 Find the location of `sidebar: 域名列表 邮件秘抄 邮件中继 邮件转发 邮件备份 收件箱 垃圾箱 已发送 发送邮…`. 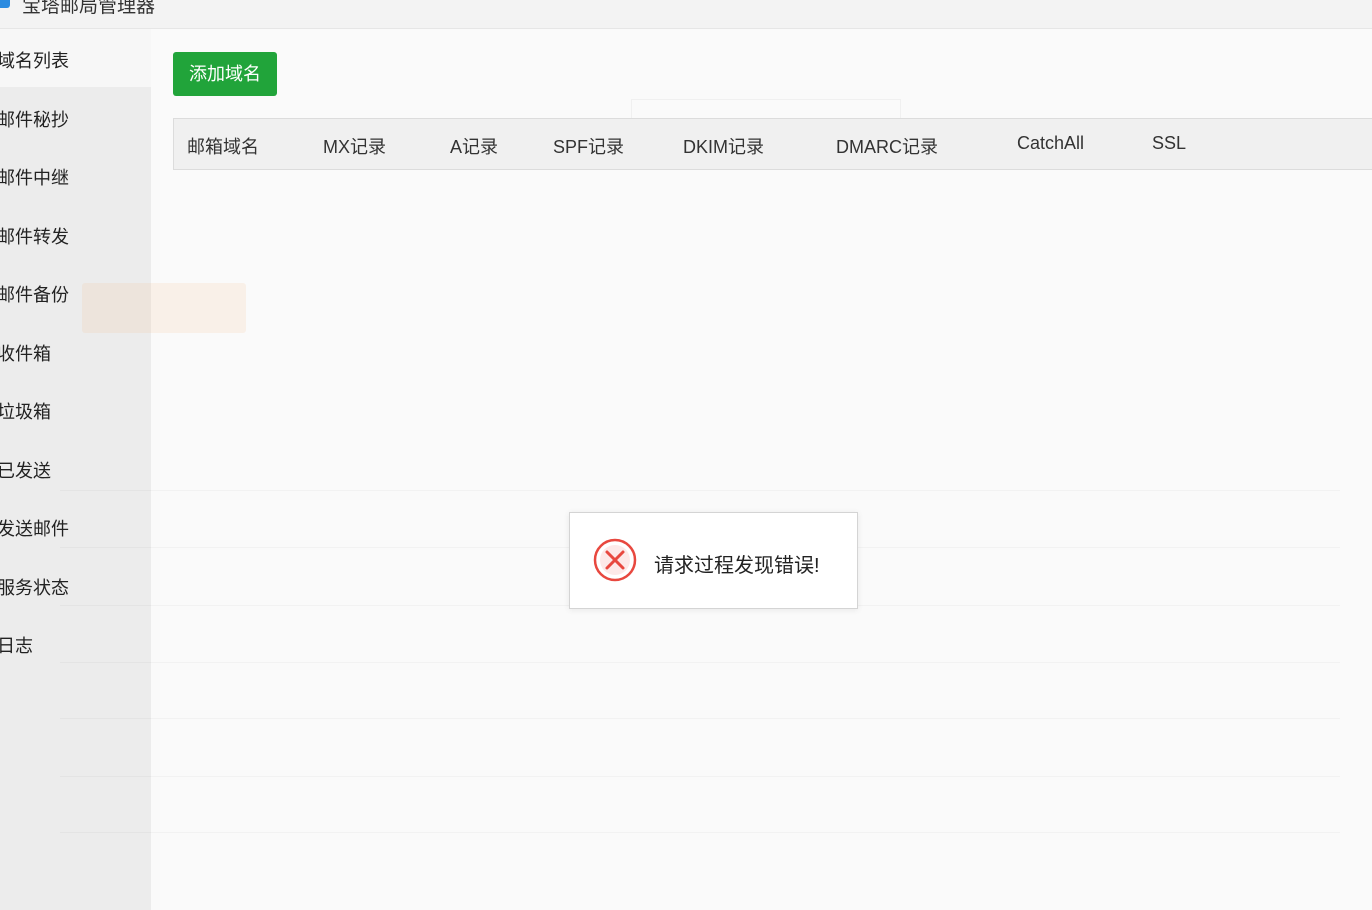

sidebar: 域名列表 邮件秘抄 邮件中继 邮件转发 邮件备份 收件箱 垃圾箱 已发送 发送邮… is located at coordinates (75, 469).